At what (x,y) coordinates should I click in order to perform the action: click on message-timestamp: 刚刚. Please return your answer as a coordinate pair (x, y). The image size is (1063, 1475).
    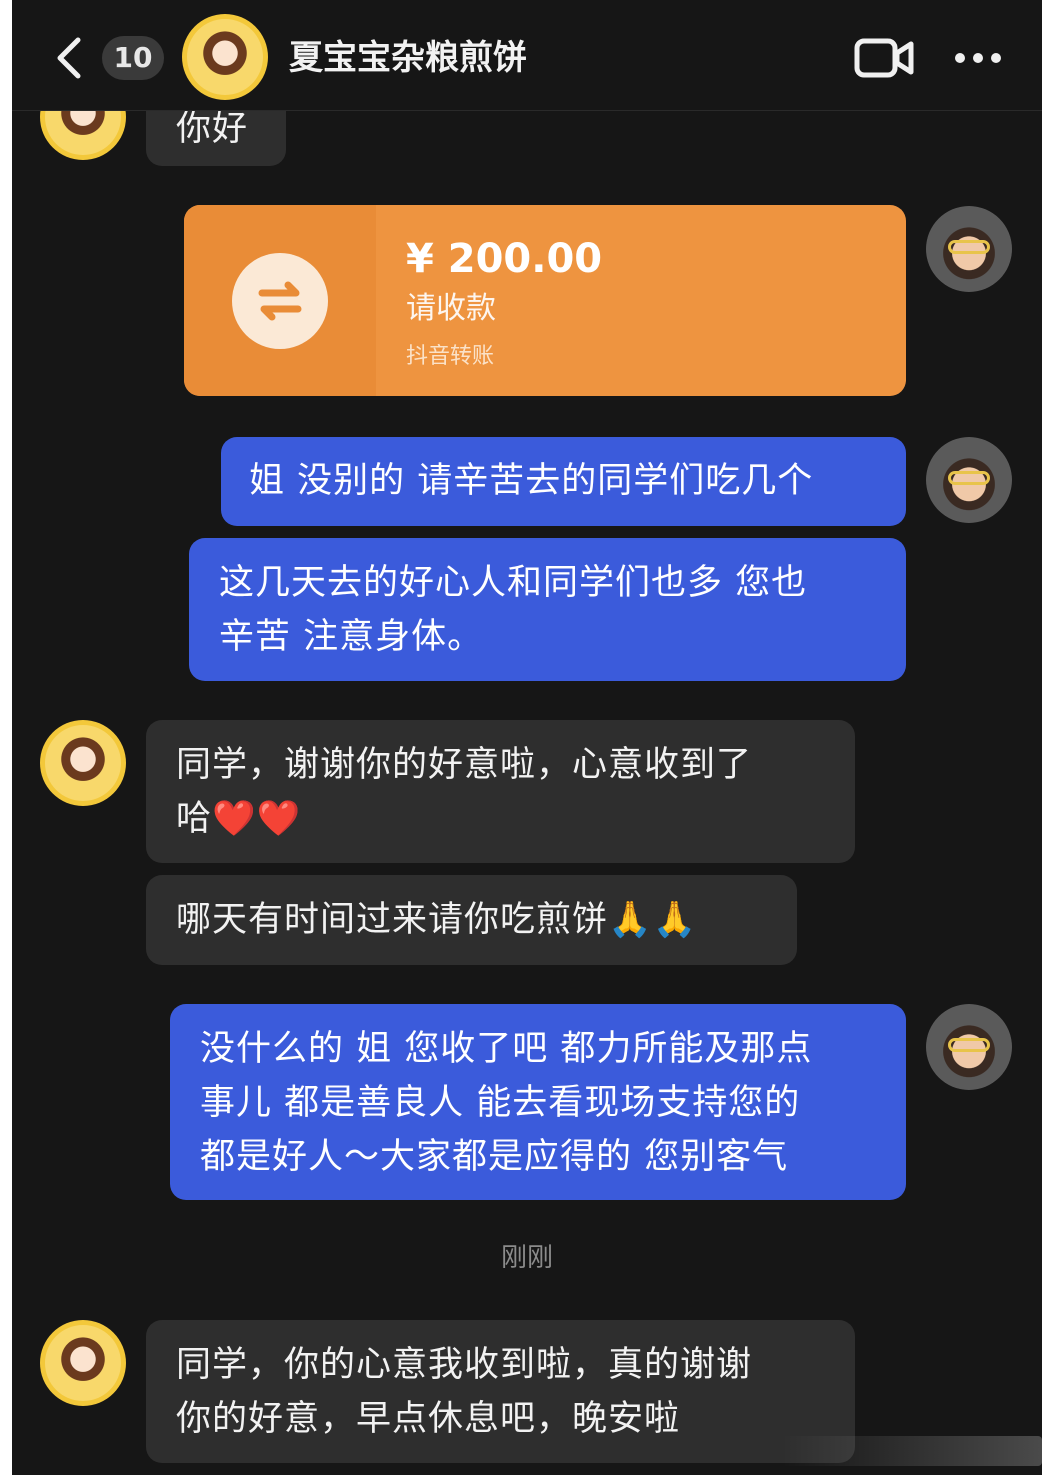
    Looking at the image, I should click on (526, 1258).